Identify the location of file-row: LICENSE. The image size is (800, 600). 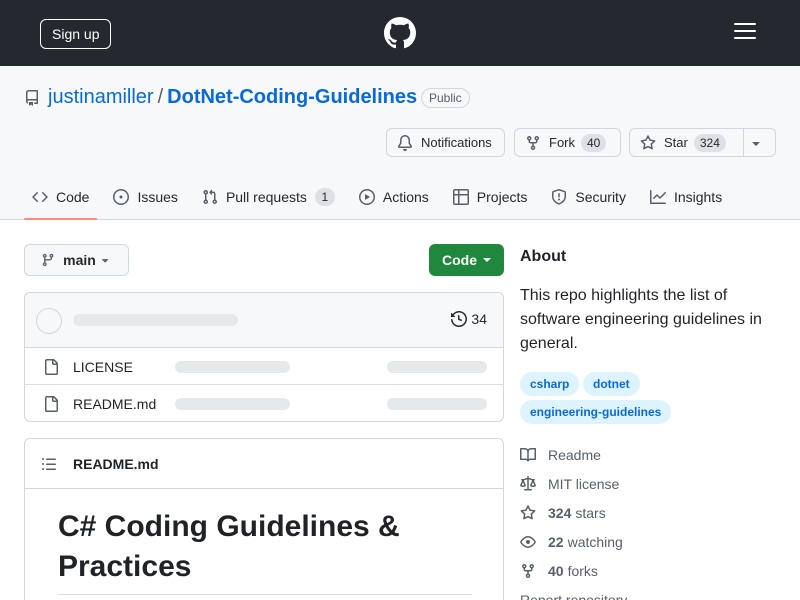
(264, 366).